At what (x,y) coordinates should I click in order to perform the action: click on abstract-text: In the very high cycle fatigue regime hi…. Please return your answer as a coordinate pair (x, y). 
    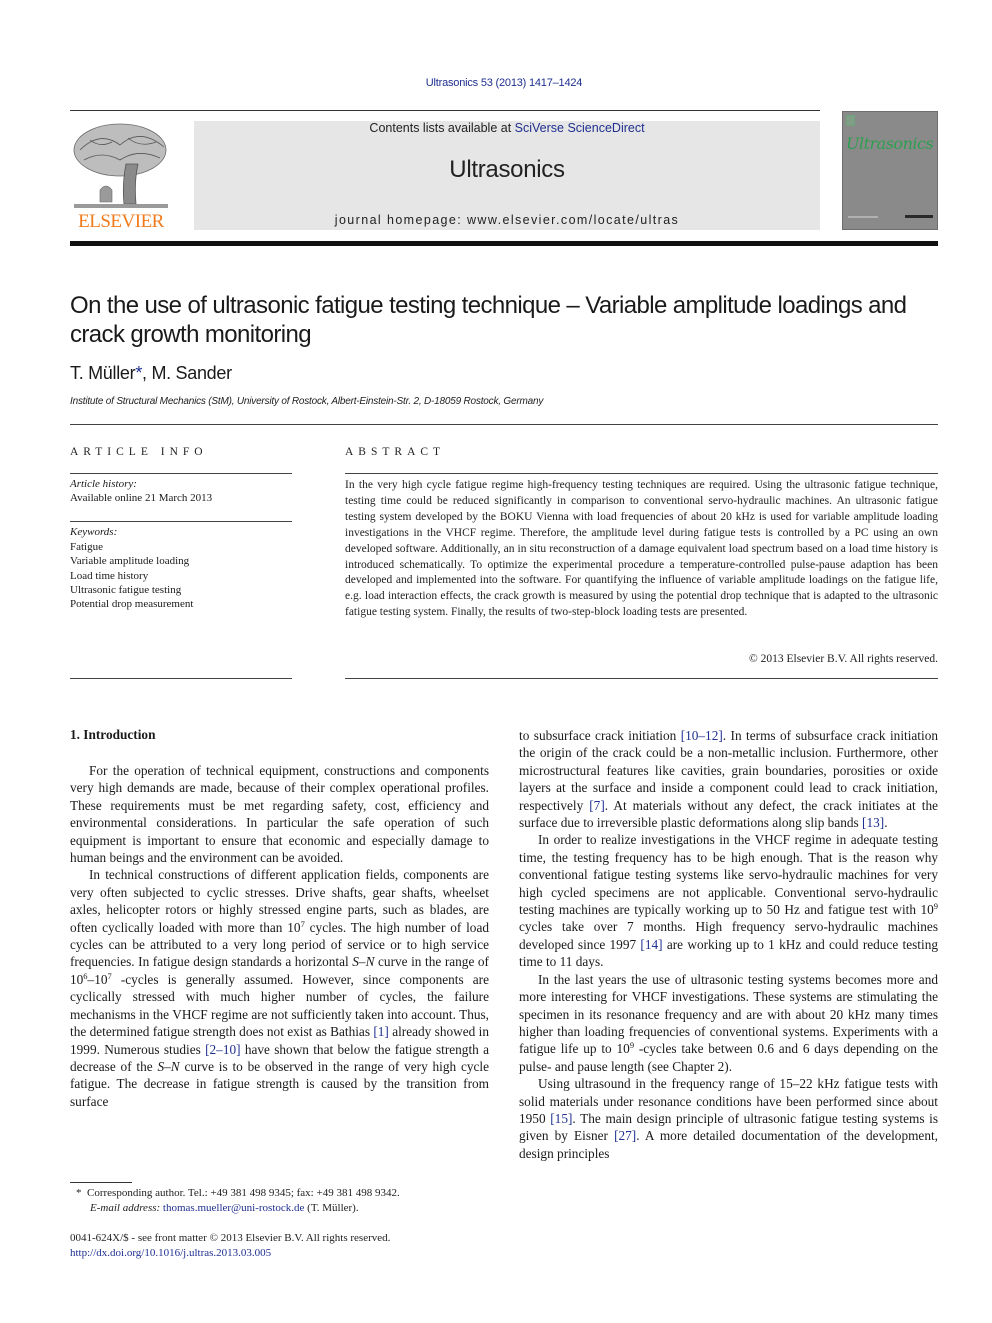
    Looking at the image, I should click on (641, 549).